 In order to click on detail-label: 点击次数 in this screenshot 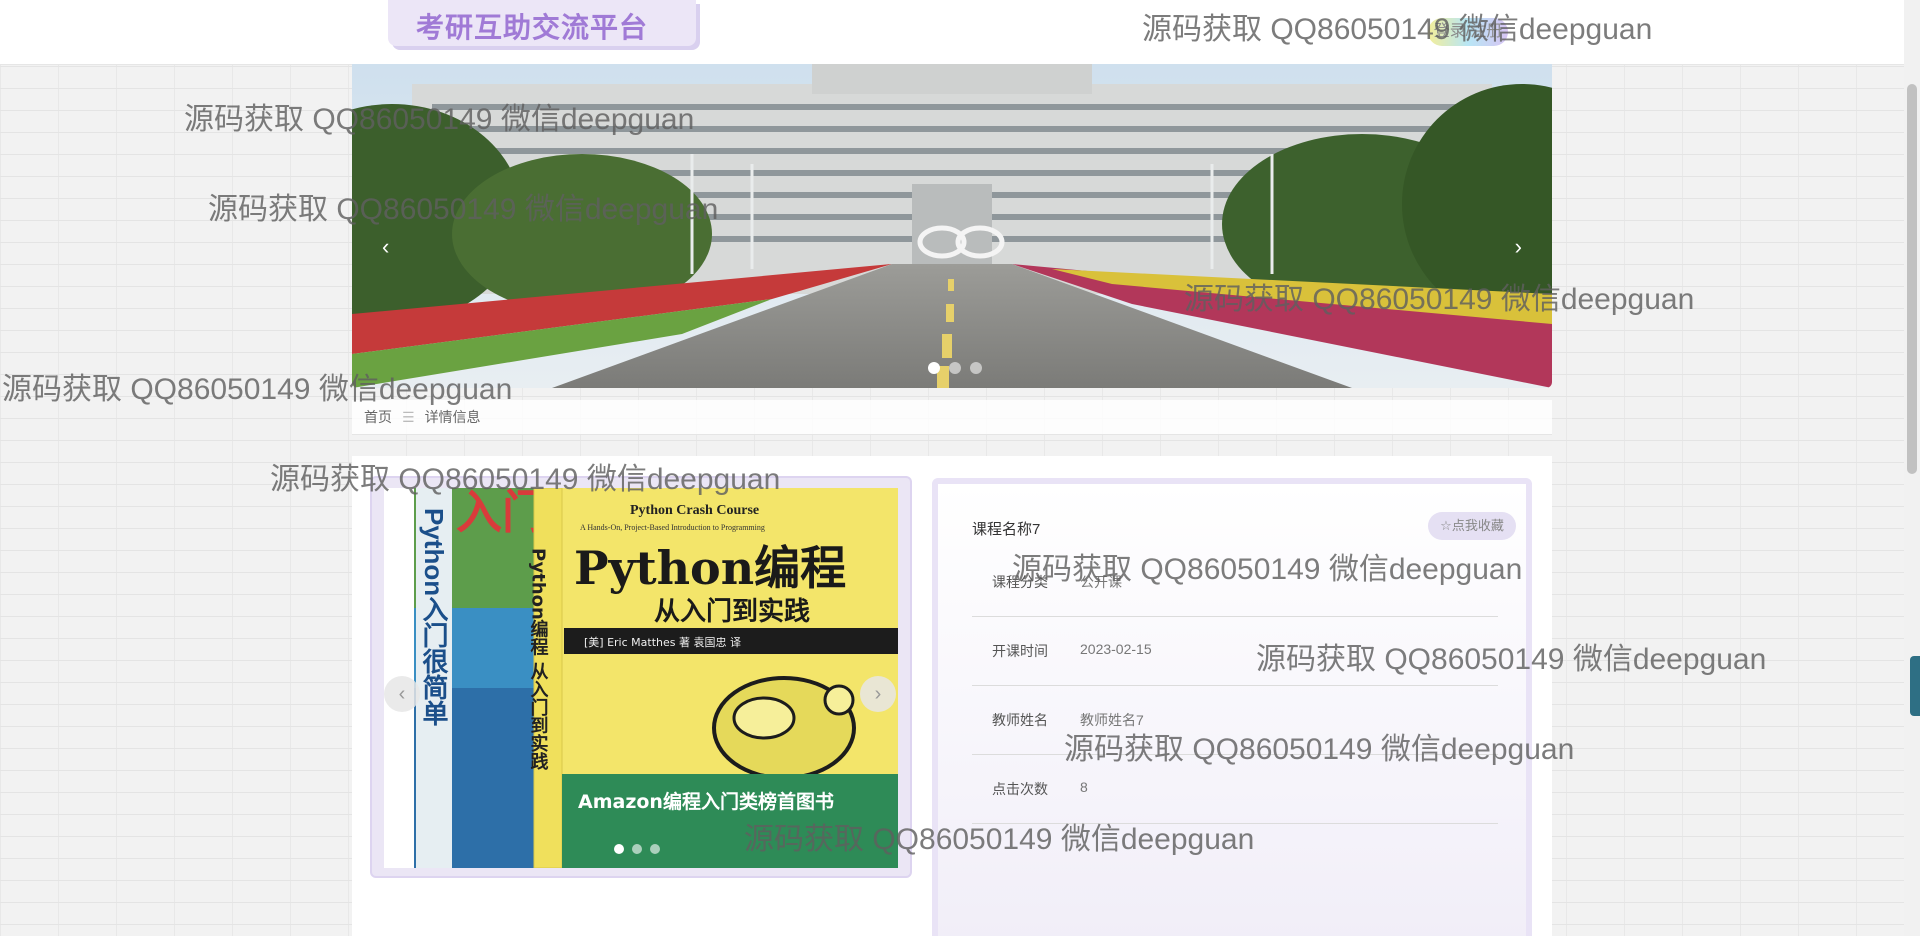, I will do `click(1020, 789)`.